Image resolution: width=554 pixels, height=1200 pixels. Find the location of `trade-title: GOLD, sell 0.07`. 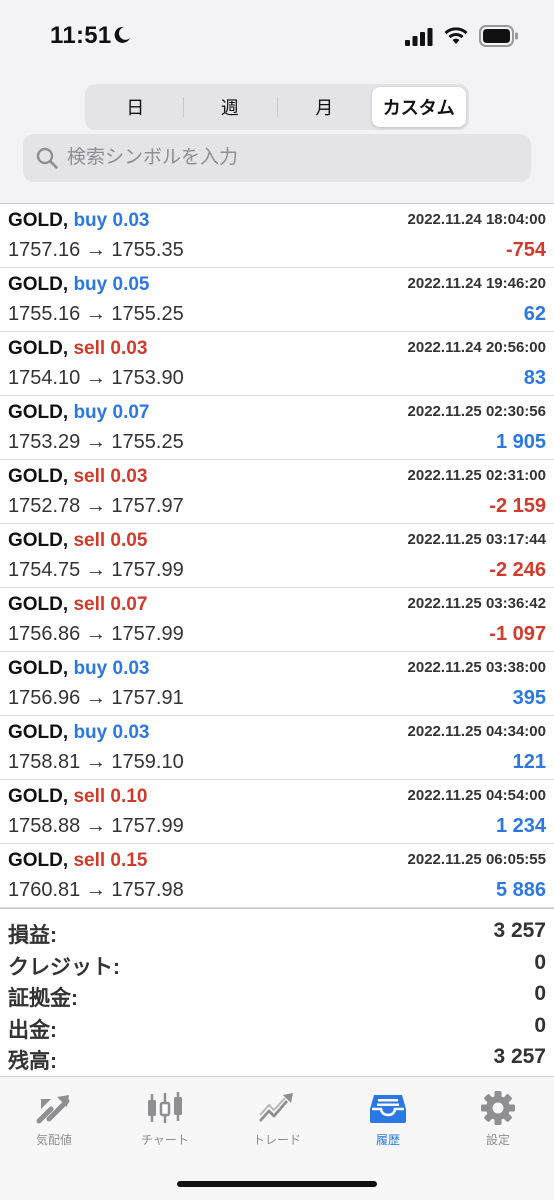

trade-title: GOLD, sell 0.07 is located at coordinates (77, 605).